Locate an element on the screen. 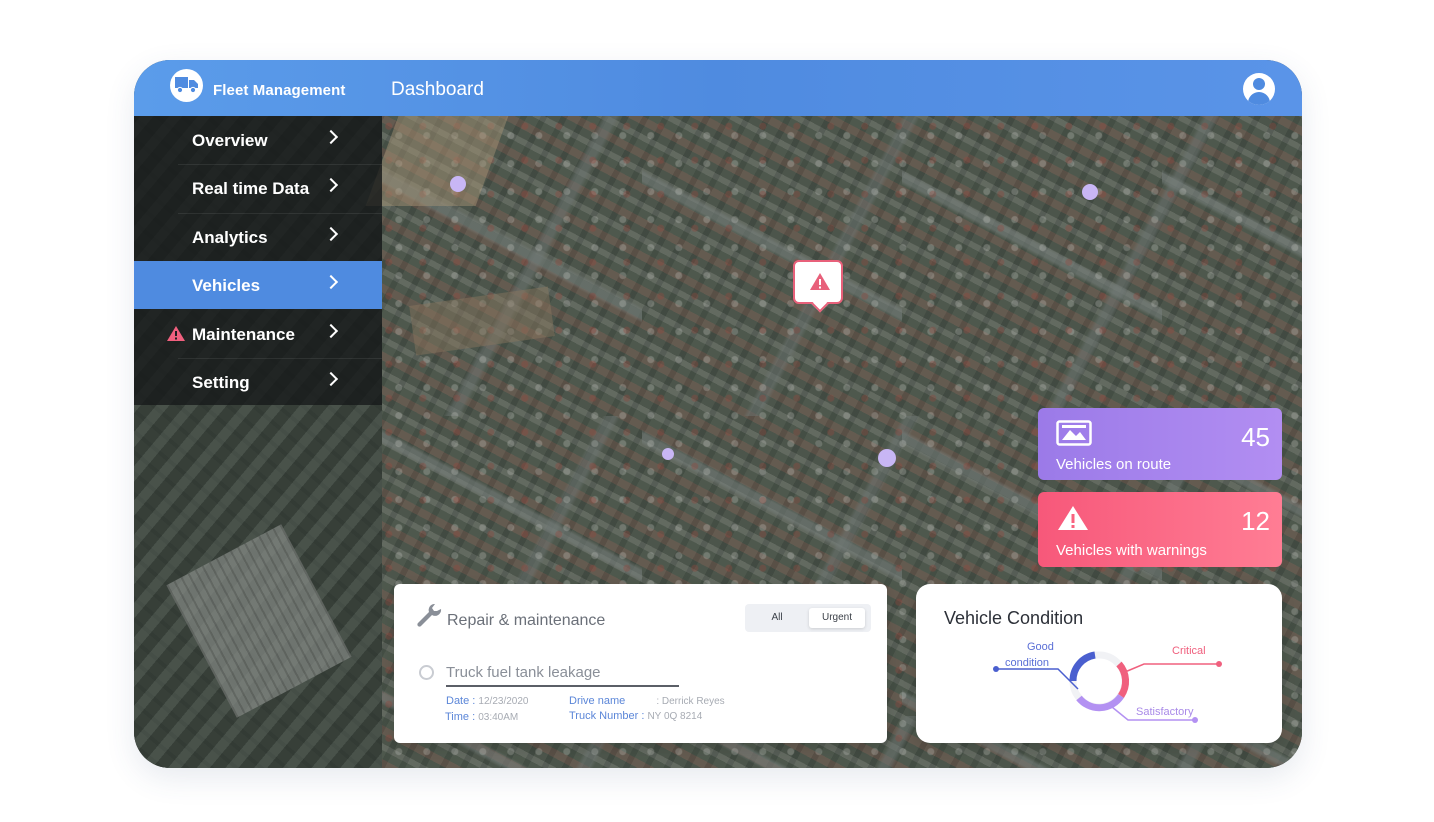 The image size is (1434, 822). sidebar-item-vehicles: Vehicles is located at coordinates (258, 285).